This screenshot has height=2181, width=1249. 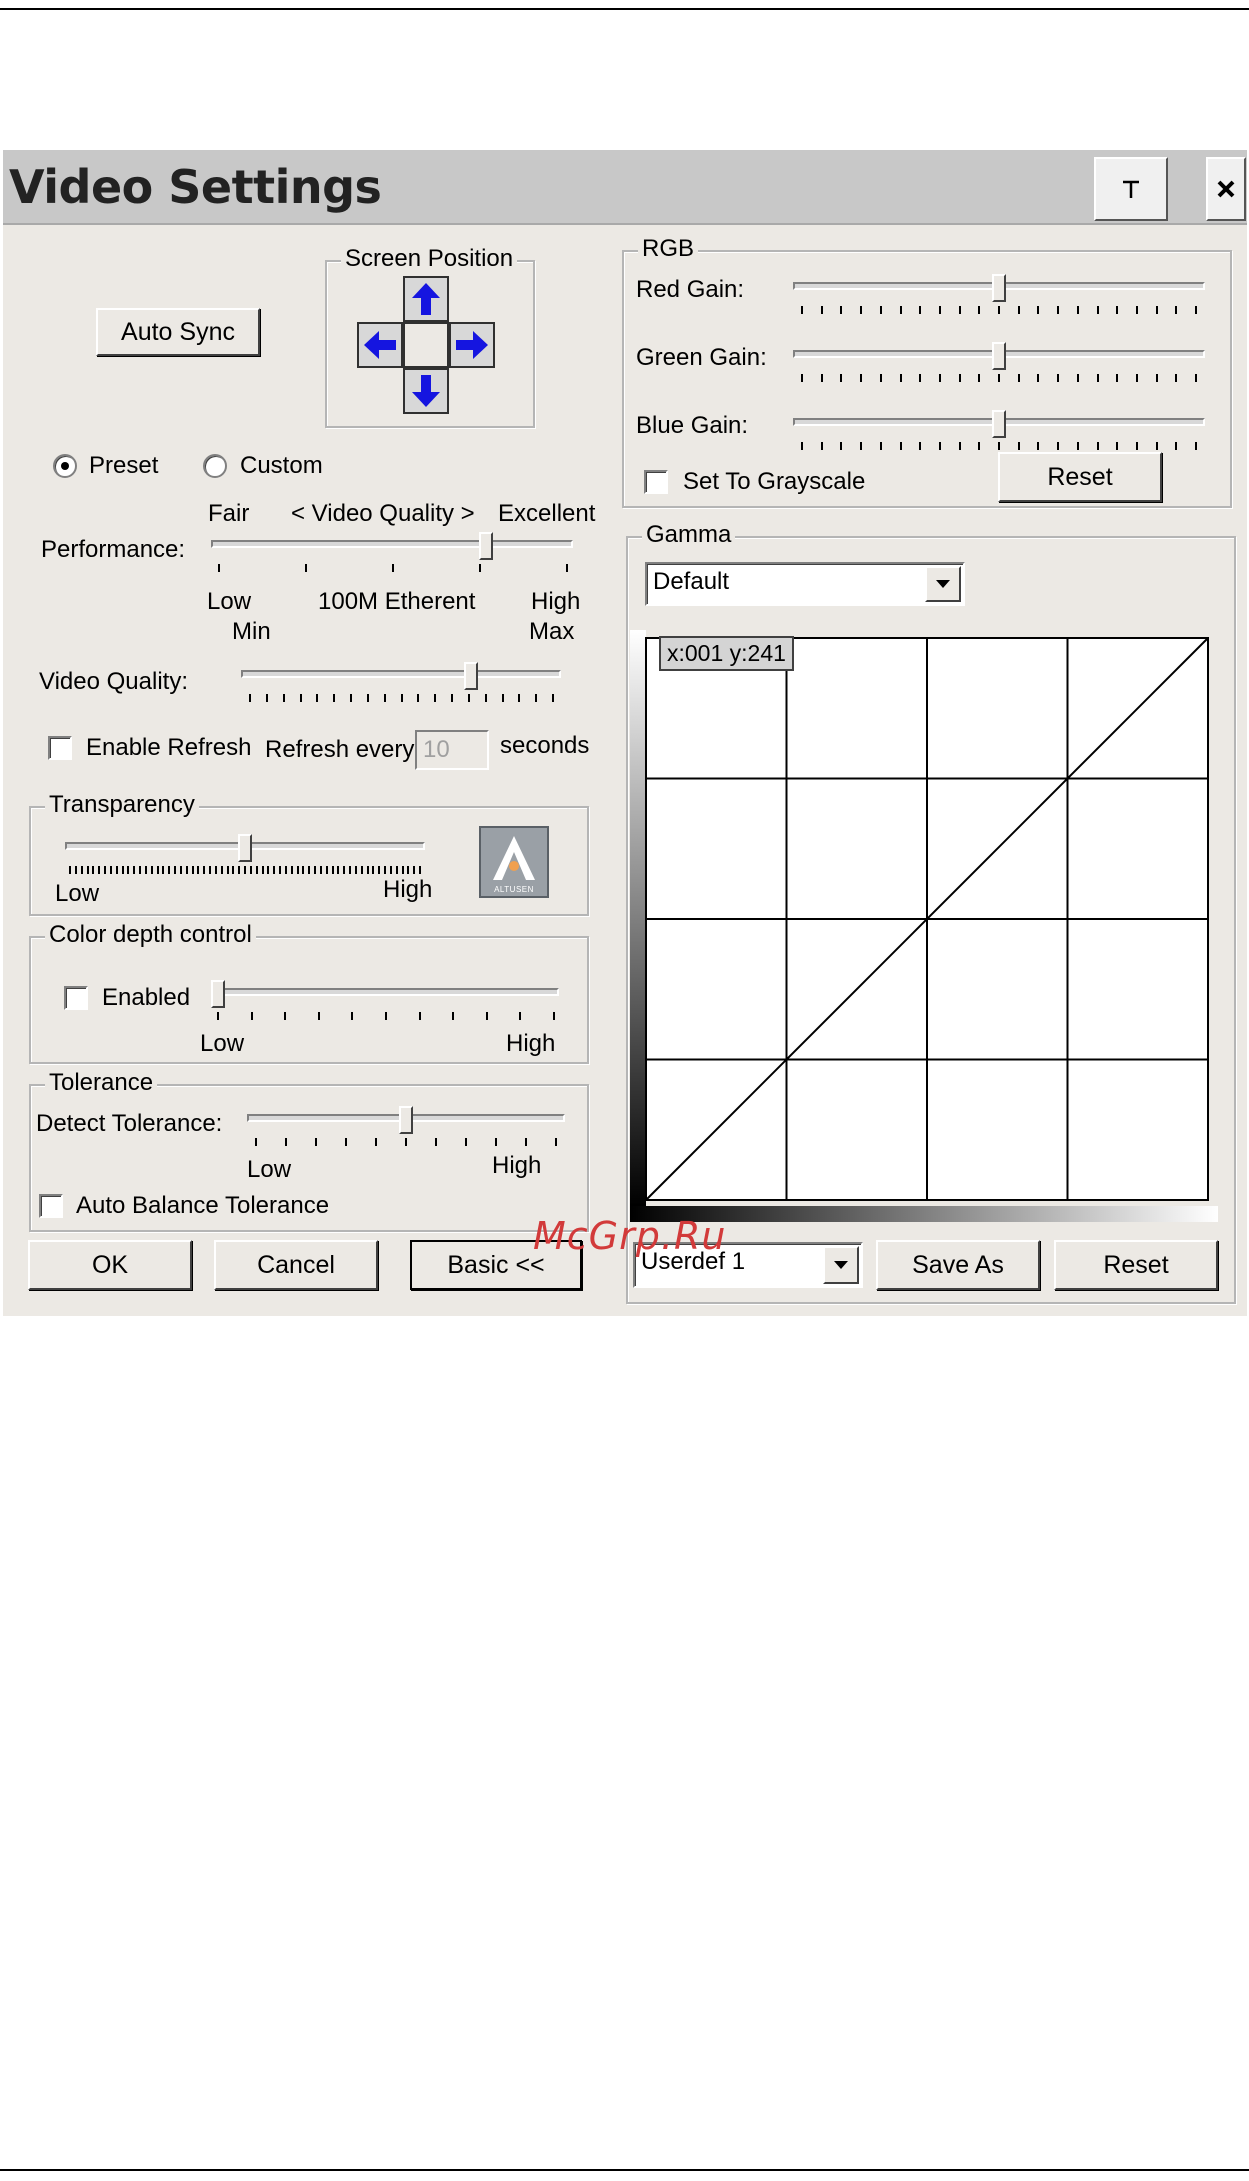 I want to click on close-button, so click(x=1226, y=189).